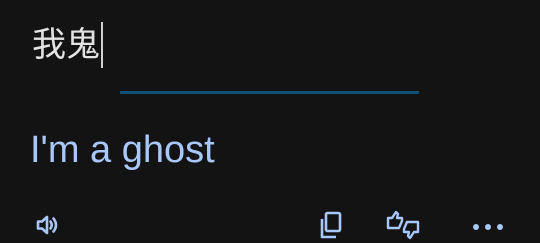 The height and width of the screenshot is (243, 540). What do you see at coordinates (269, 92) in the screenshot?
I see `focus-underline` at bounding box center [269, 92].